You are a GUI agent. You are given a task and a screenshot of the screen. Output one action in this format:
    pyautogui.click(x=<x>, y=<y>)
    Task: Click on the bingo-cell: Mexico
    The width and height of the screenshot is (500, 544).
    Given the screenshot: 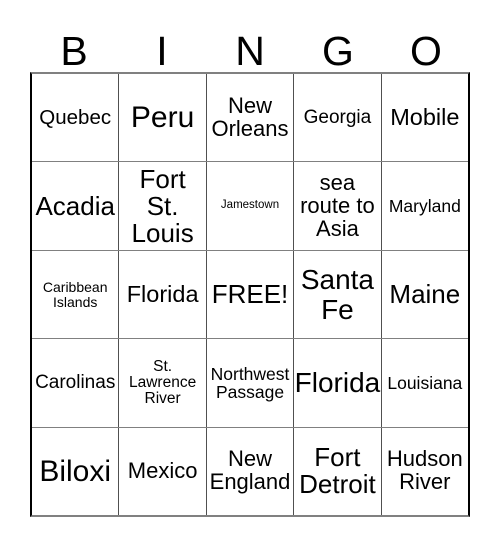 What is the action you would take?
    pyautogui.click(x=161, y=471)
    